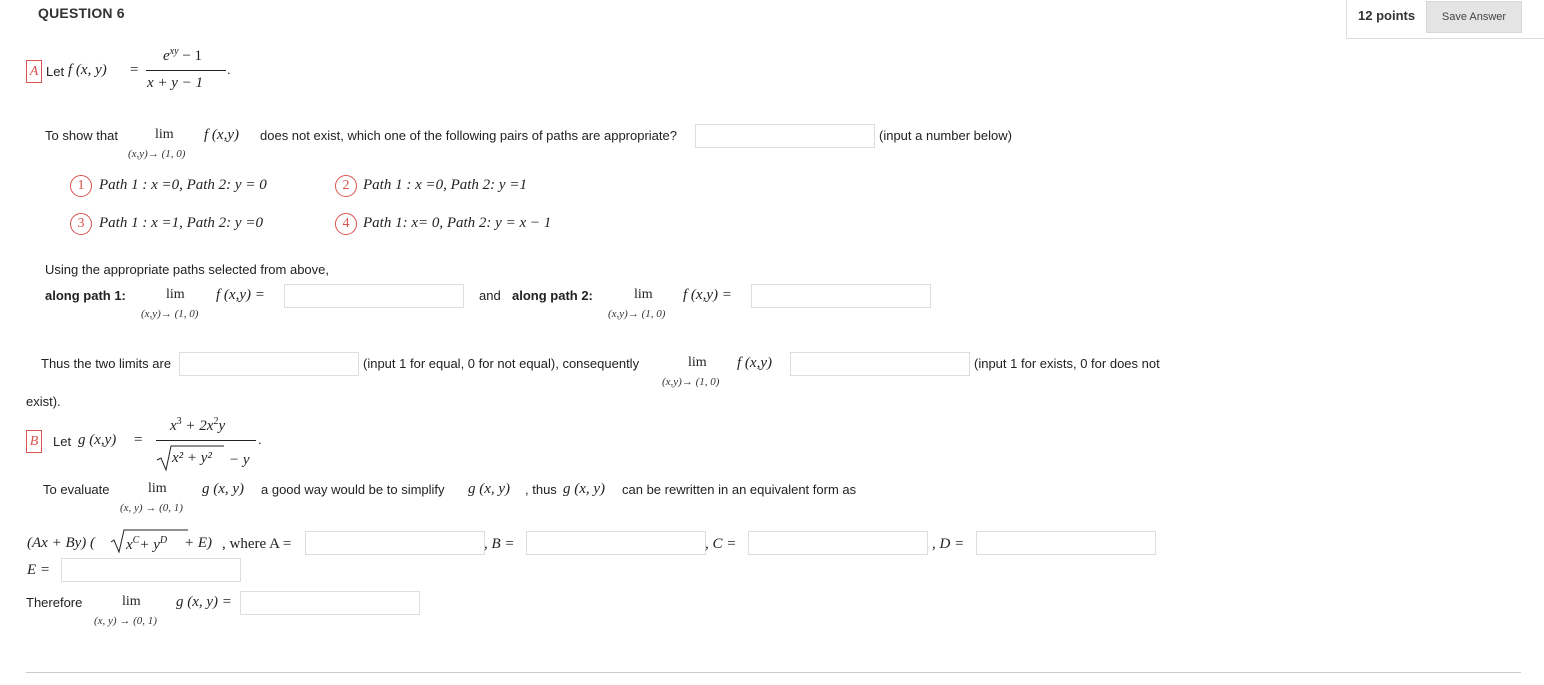 The image size is (1544, 685). What do you see at coordinates (773, 672) in the screenshot?
I see `bottom-divider` at bounding box center [773, 672].